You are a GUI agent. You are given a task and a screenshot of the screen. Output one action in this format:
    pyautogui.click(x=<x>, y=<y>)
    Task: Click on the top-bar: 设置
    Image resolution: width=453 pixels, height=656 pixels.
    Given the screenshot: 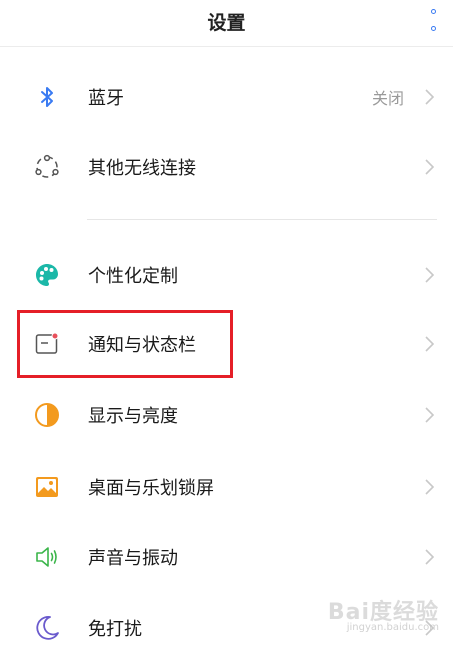 What is the action you would take?
    pyautogui.click(x=226, y=23)
    